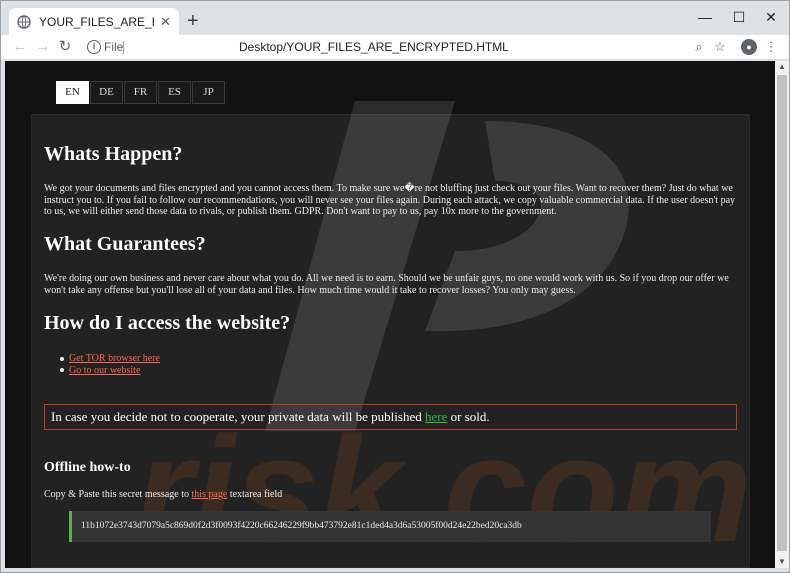  What do you see at coordinates (208, 92) in the screenshot?
I see `lang-button-jp: JP` at bounding box center [208, 92].